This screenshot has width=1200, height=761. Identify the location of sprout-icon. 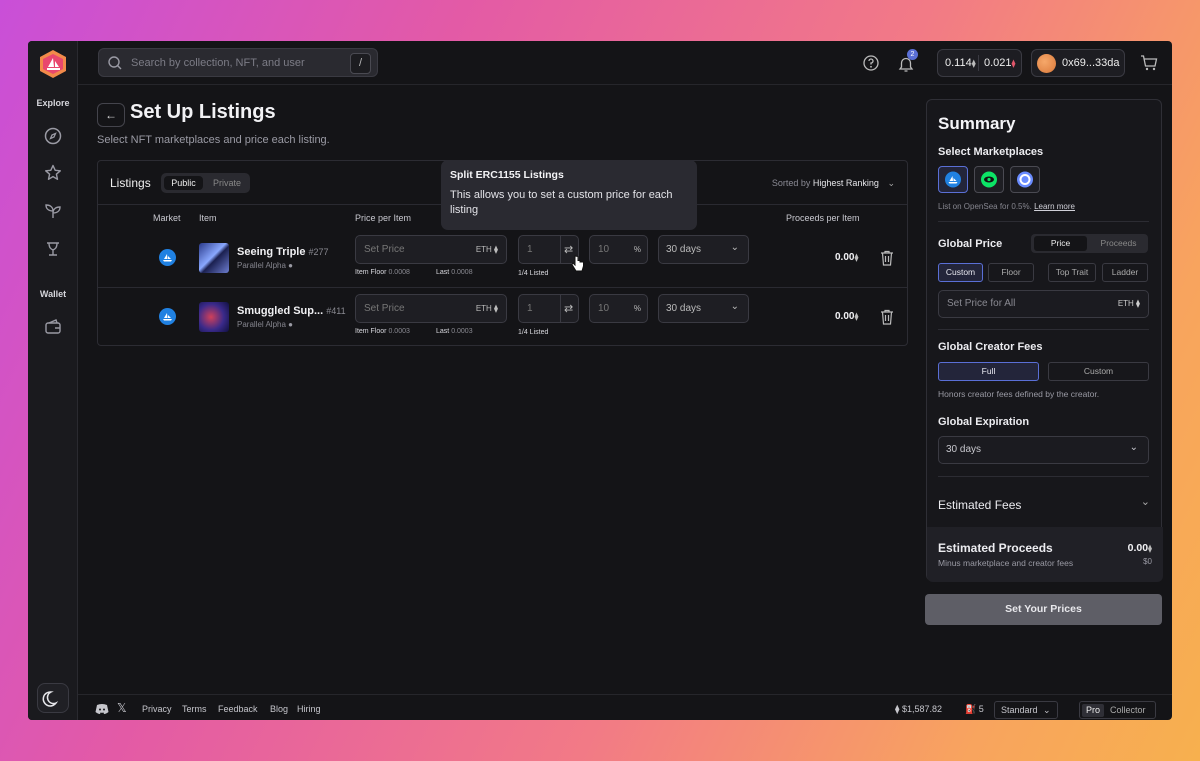
(53, 211).